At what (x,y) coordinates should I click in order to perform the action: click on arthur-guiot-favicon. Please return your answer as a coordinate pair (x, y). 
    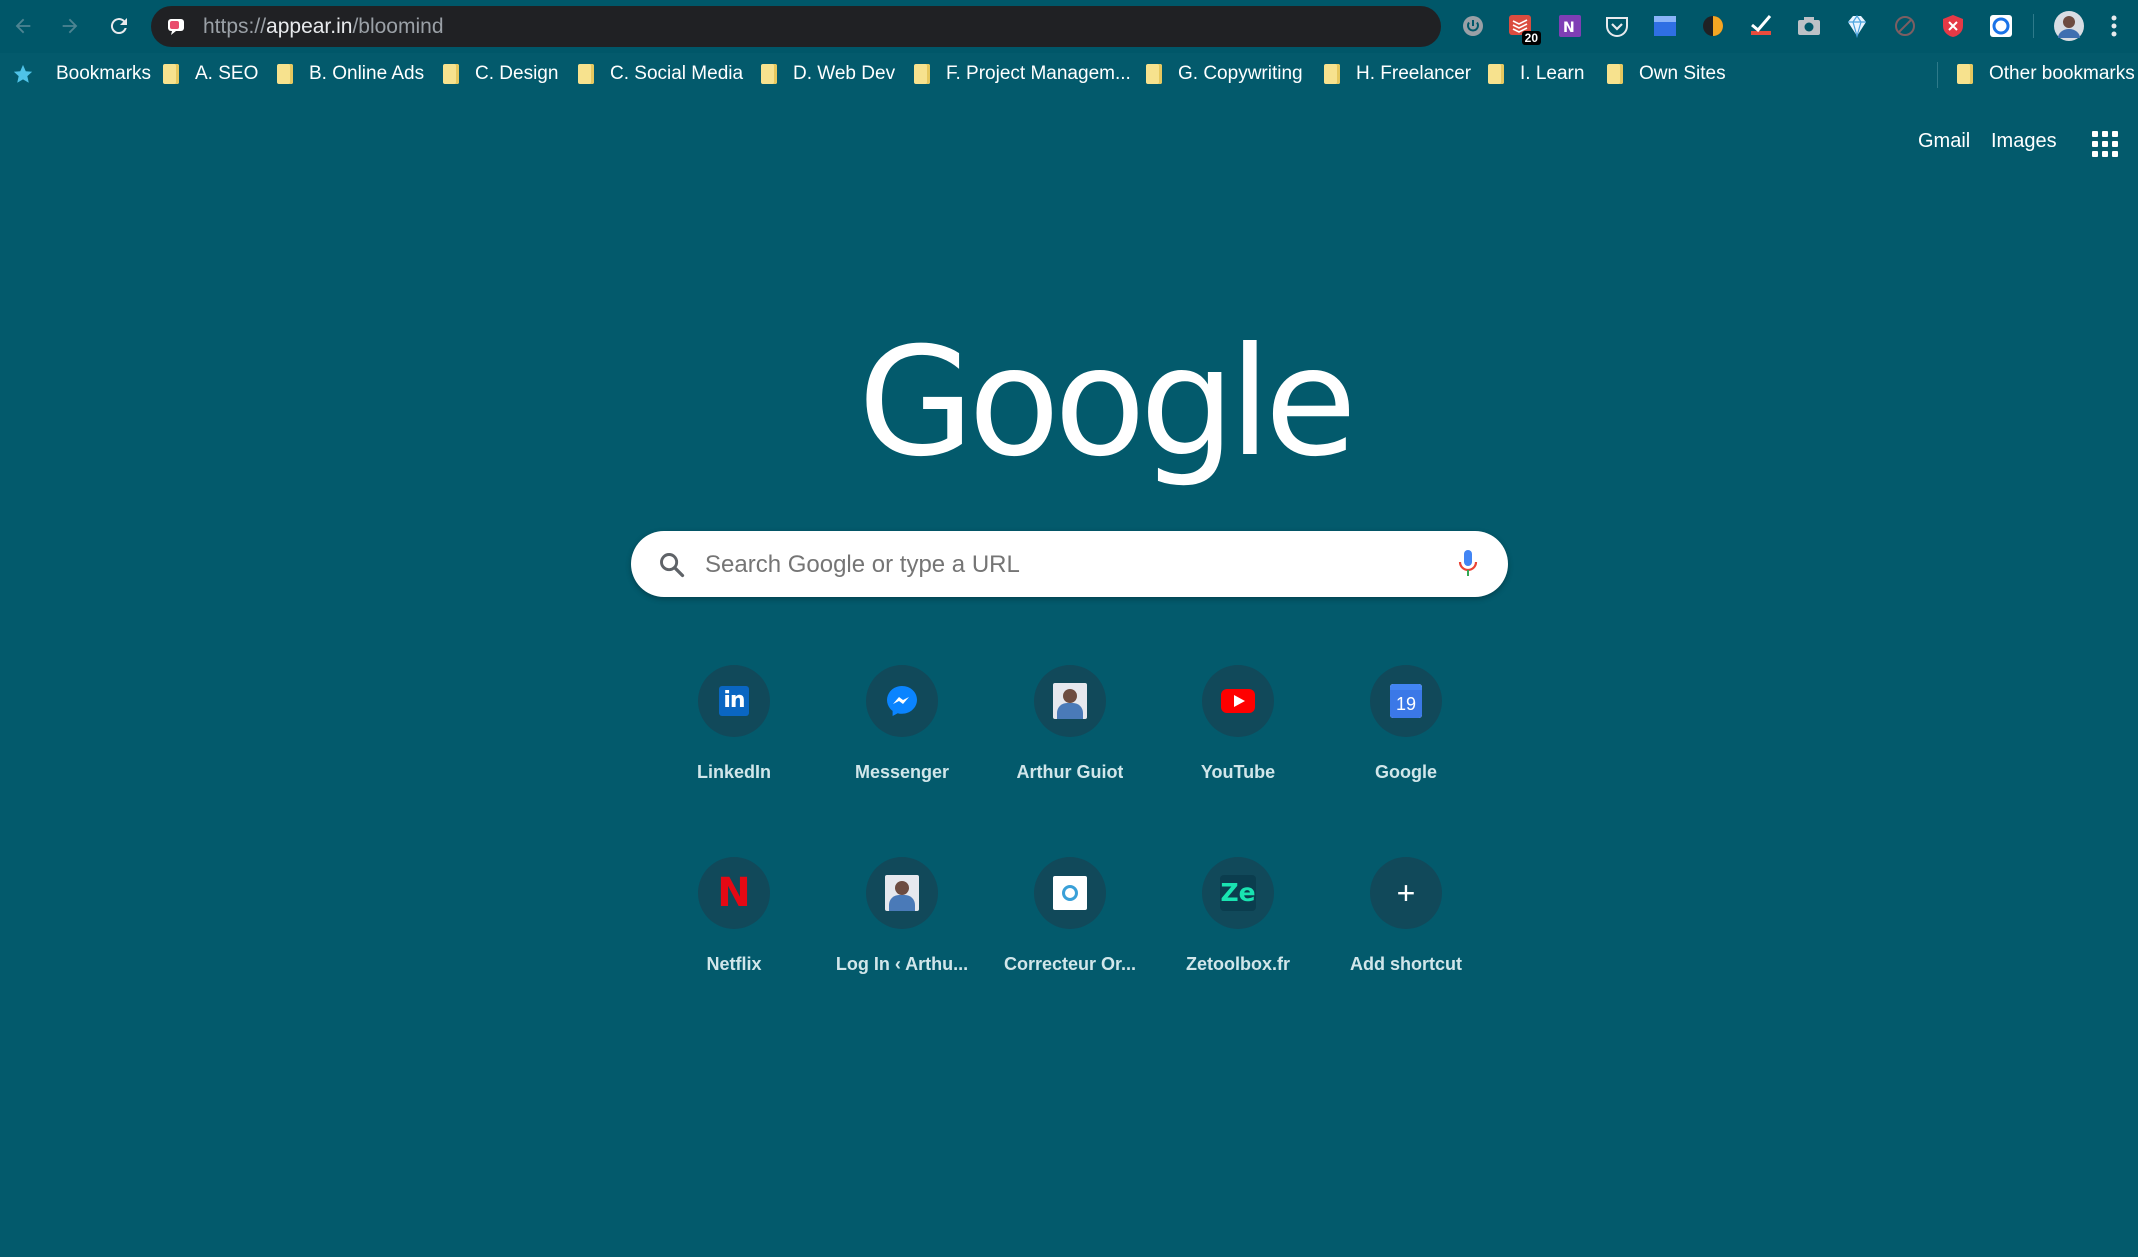
    Looking at the image, I should click on (1070, 701).